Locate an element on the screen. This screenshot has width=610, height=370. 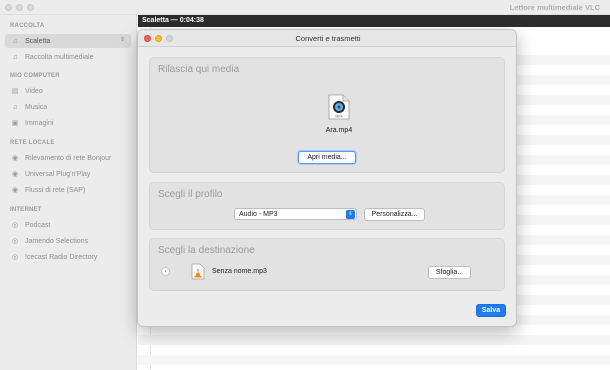
destination-file-radio: • is located at coordinates (165, 271).